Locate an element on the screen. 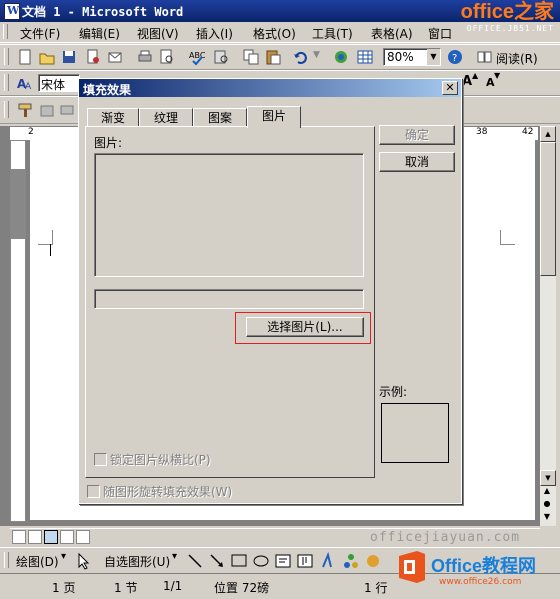  email-icon is located at coordinates (115, 57).